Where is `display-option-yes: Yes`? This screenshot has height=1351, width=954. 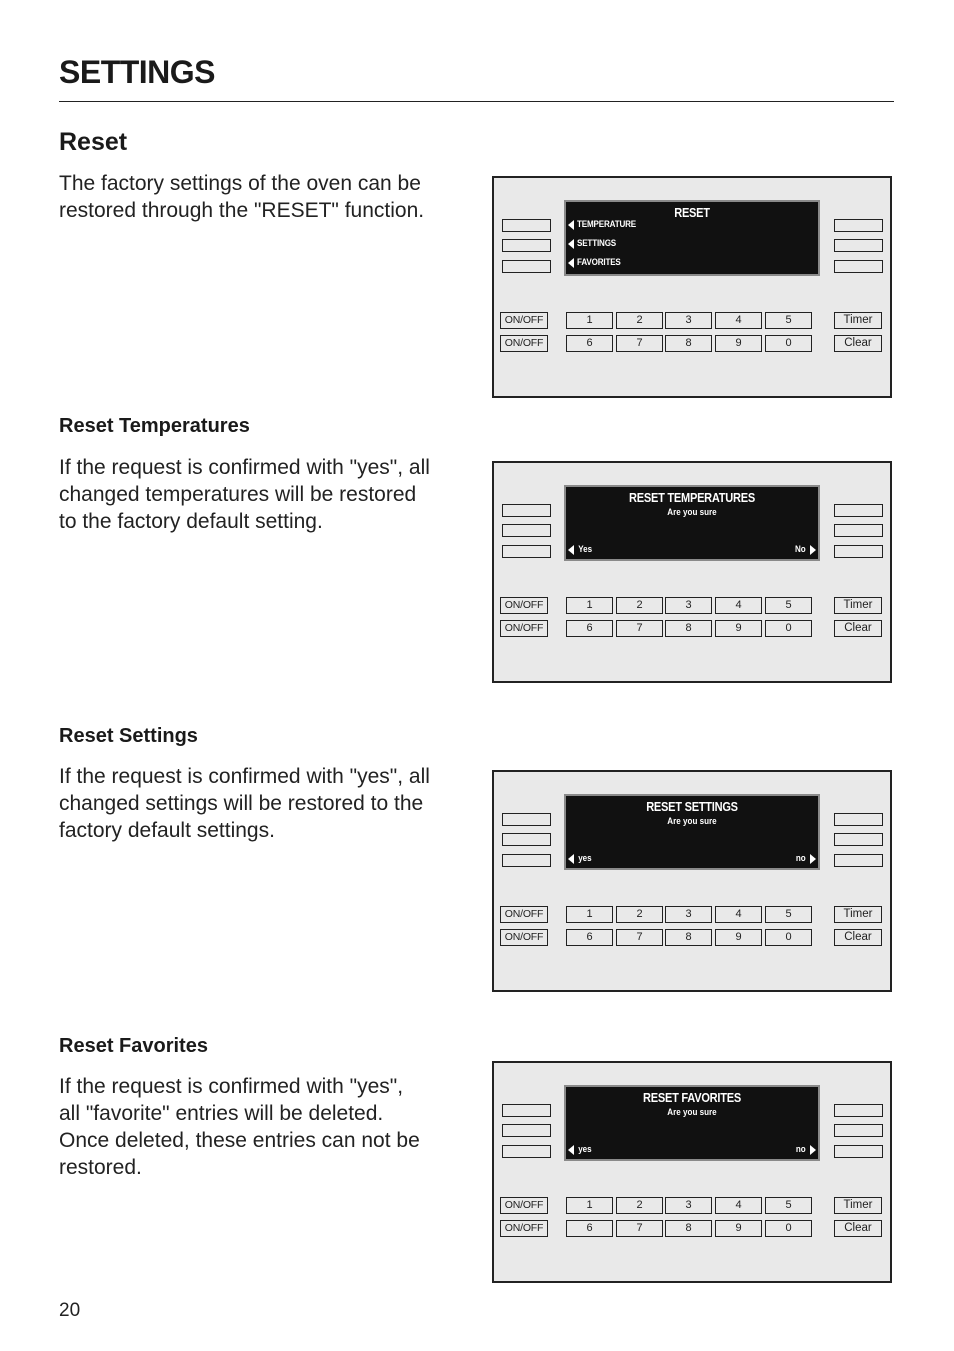
display-option-yes: Yes is located at coordinates (580, 549).